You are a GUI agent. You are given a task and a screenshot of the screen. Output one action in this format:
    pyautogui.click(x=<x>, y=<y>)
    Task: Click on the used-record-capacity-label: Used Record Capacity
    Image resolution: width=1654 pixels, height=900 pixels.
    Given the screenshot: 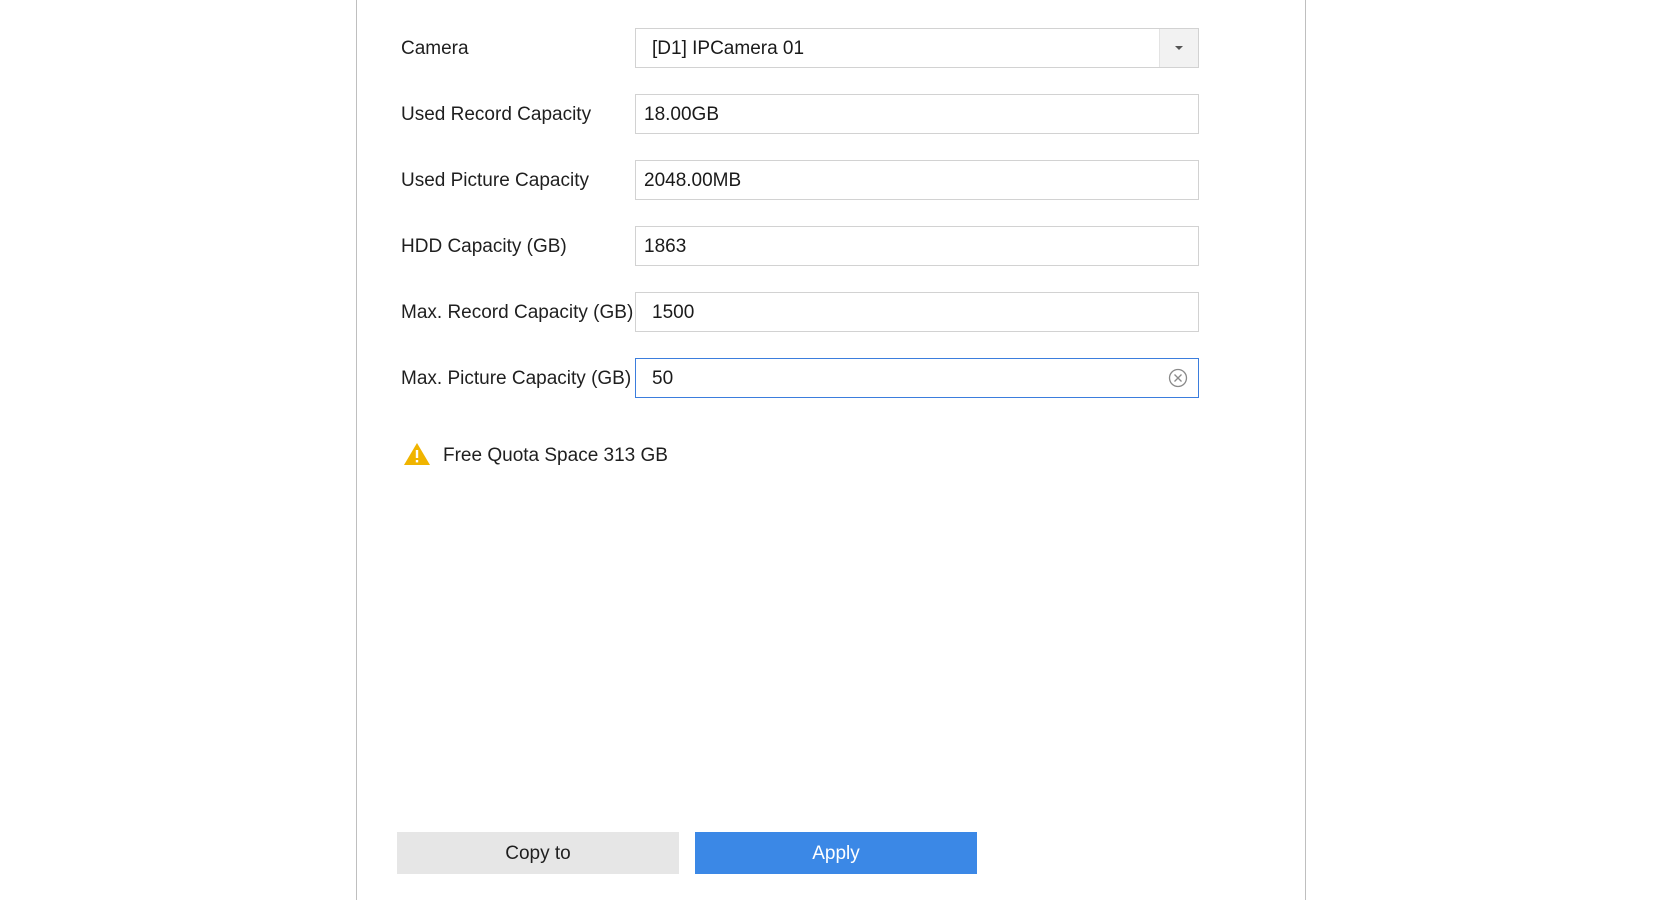 What is the action you would take?
    pyautogui.click(x=496, y=114)
    